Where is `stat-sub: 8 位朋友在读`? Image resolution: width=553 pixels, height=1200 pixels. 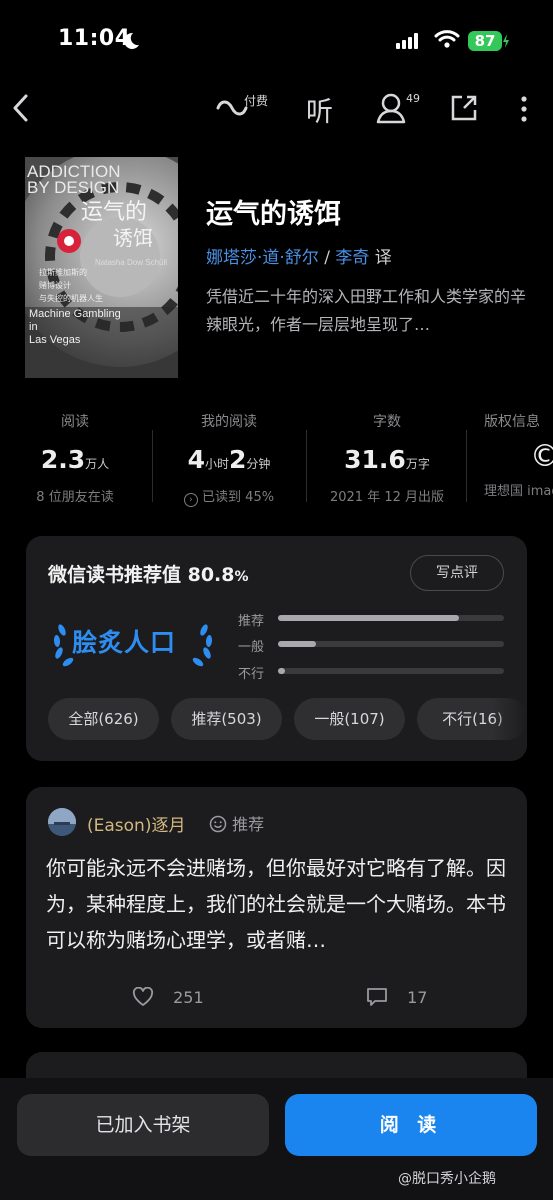
stat-sub: 8 位朋友在读 is located at coordinates (75, 497).